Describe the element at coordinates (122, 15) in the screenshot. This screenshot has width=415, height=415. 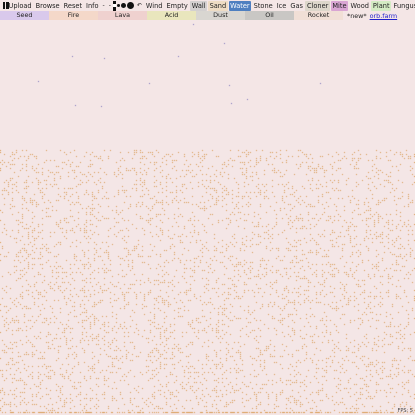
I see `element-lava: Lava` at that location.